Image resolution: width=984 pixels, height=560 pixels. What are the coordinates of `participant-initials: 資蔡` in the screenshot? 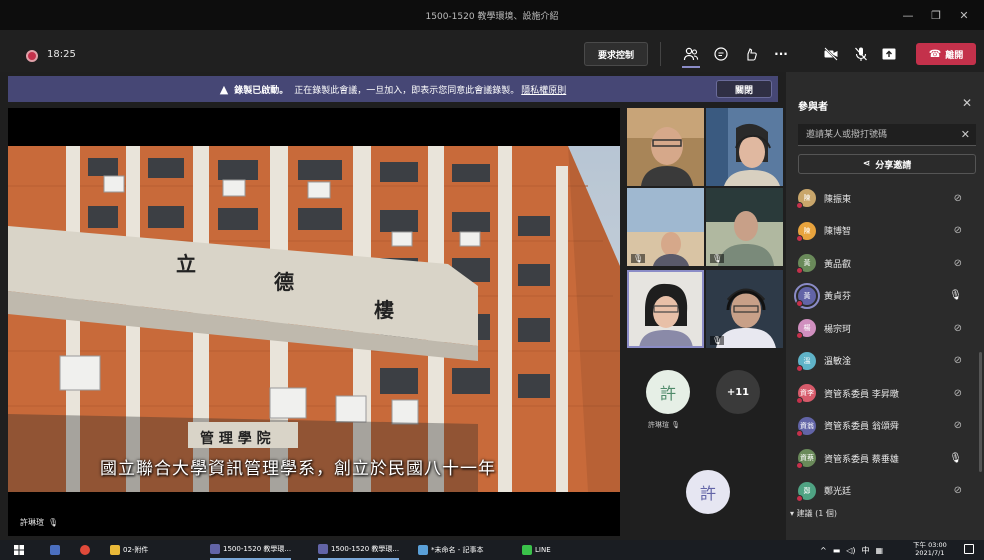 It's located at (807, 458).